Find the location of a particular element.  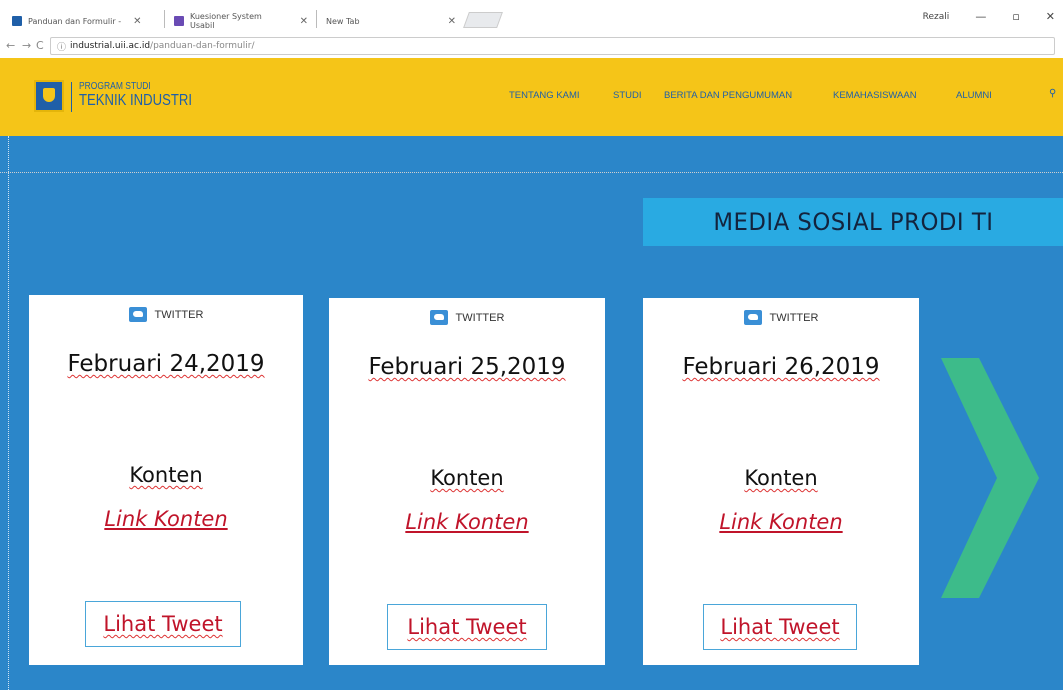

nav-tentang-kami: TENTANG KAMI is located at coordinates (544, 95).